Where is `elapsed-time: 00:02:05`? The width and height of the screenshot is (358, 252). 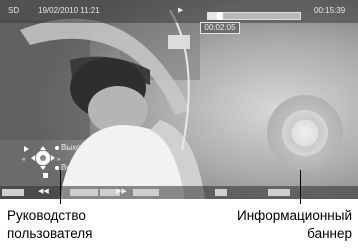
elapsed-time: 00:02:05 is located at coordinates (220, 28).